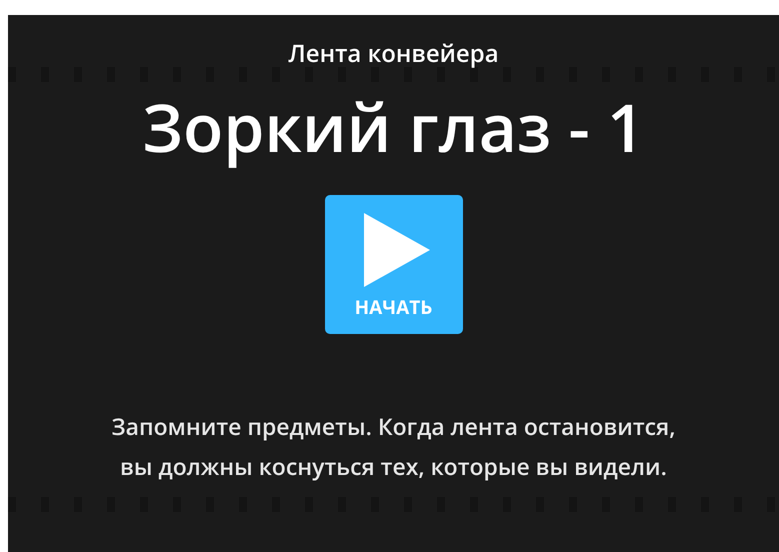 The width and height of the screenshot is (779, 552). What do you see at coordinates (393, 466) in the screenshot?
I see `instruction-text: вы должны коснуться тех, которые вы видели.` at bounding box center [393, 466].